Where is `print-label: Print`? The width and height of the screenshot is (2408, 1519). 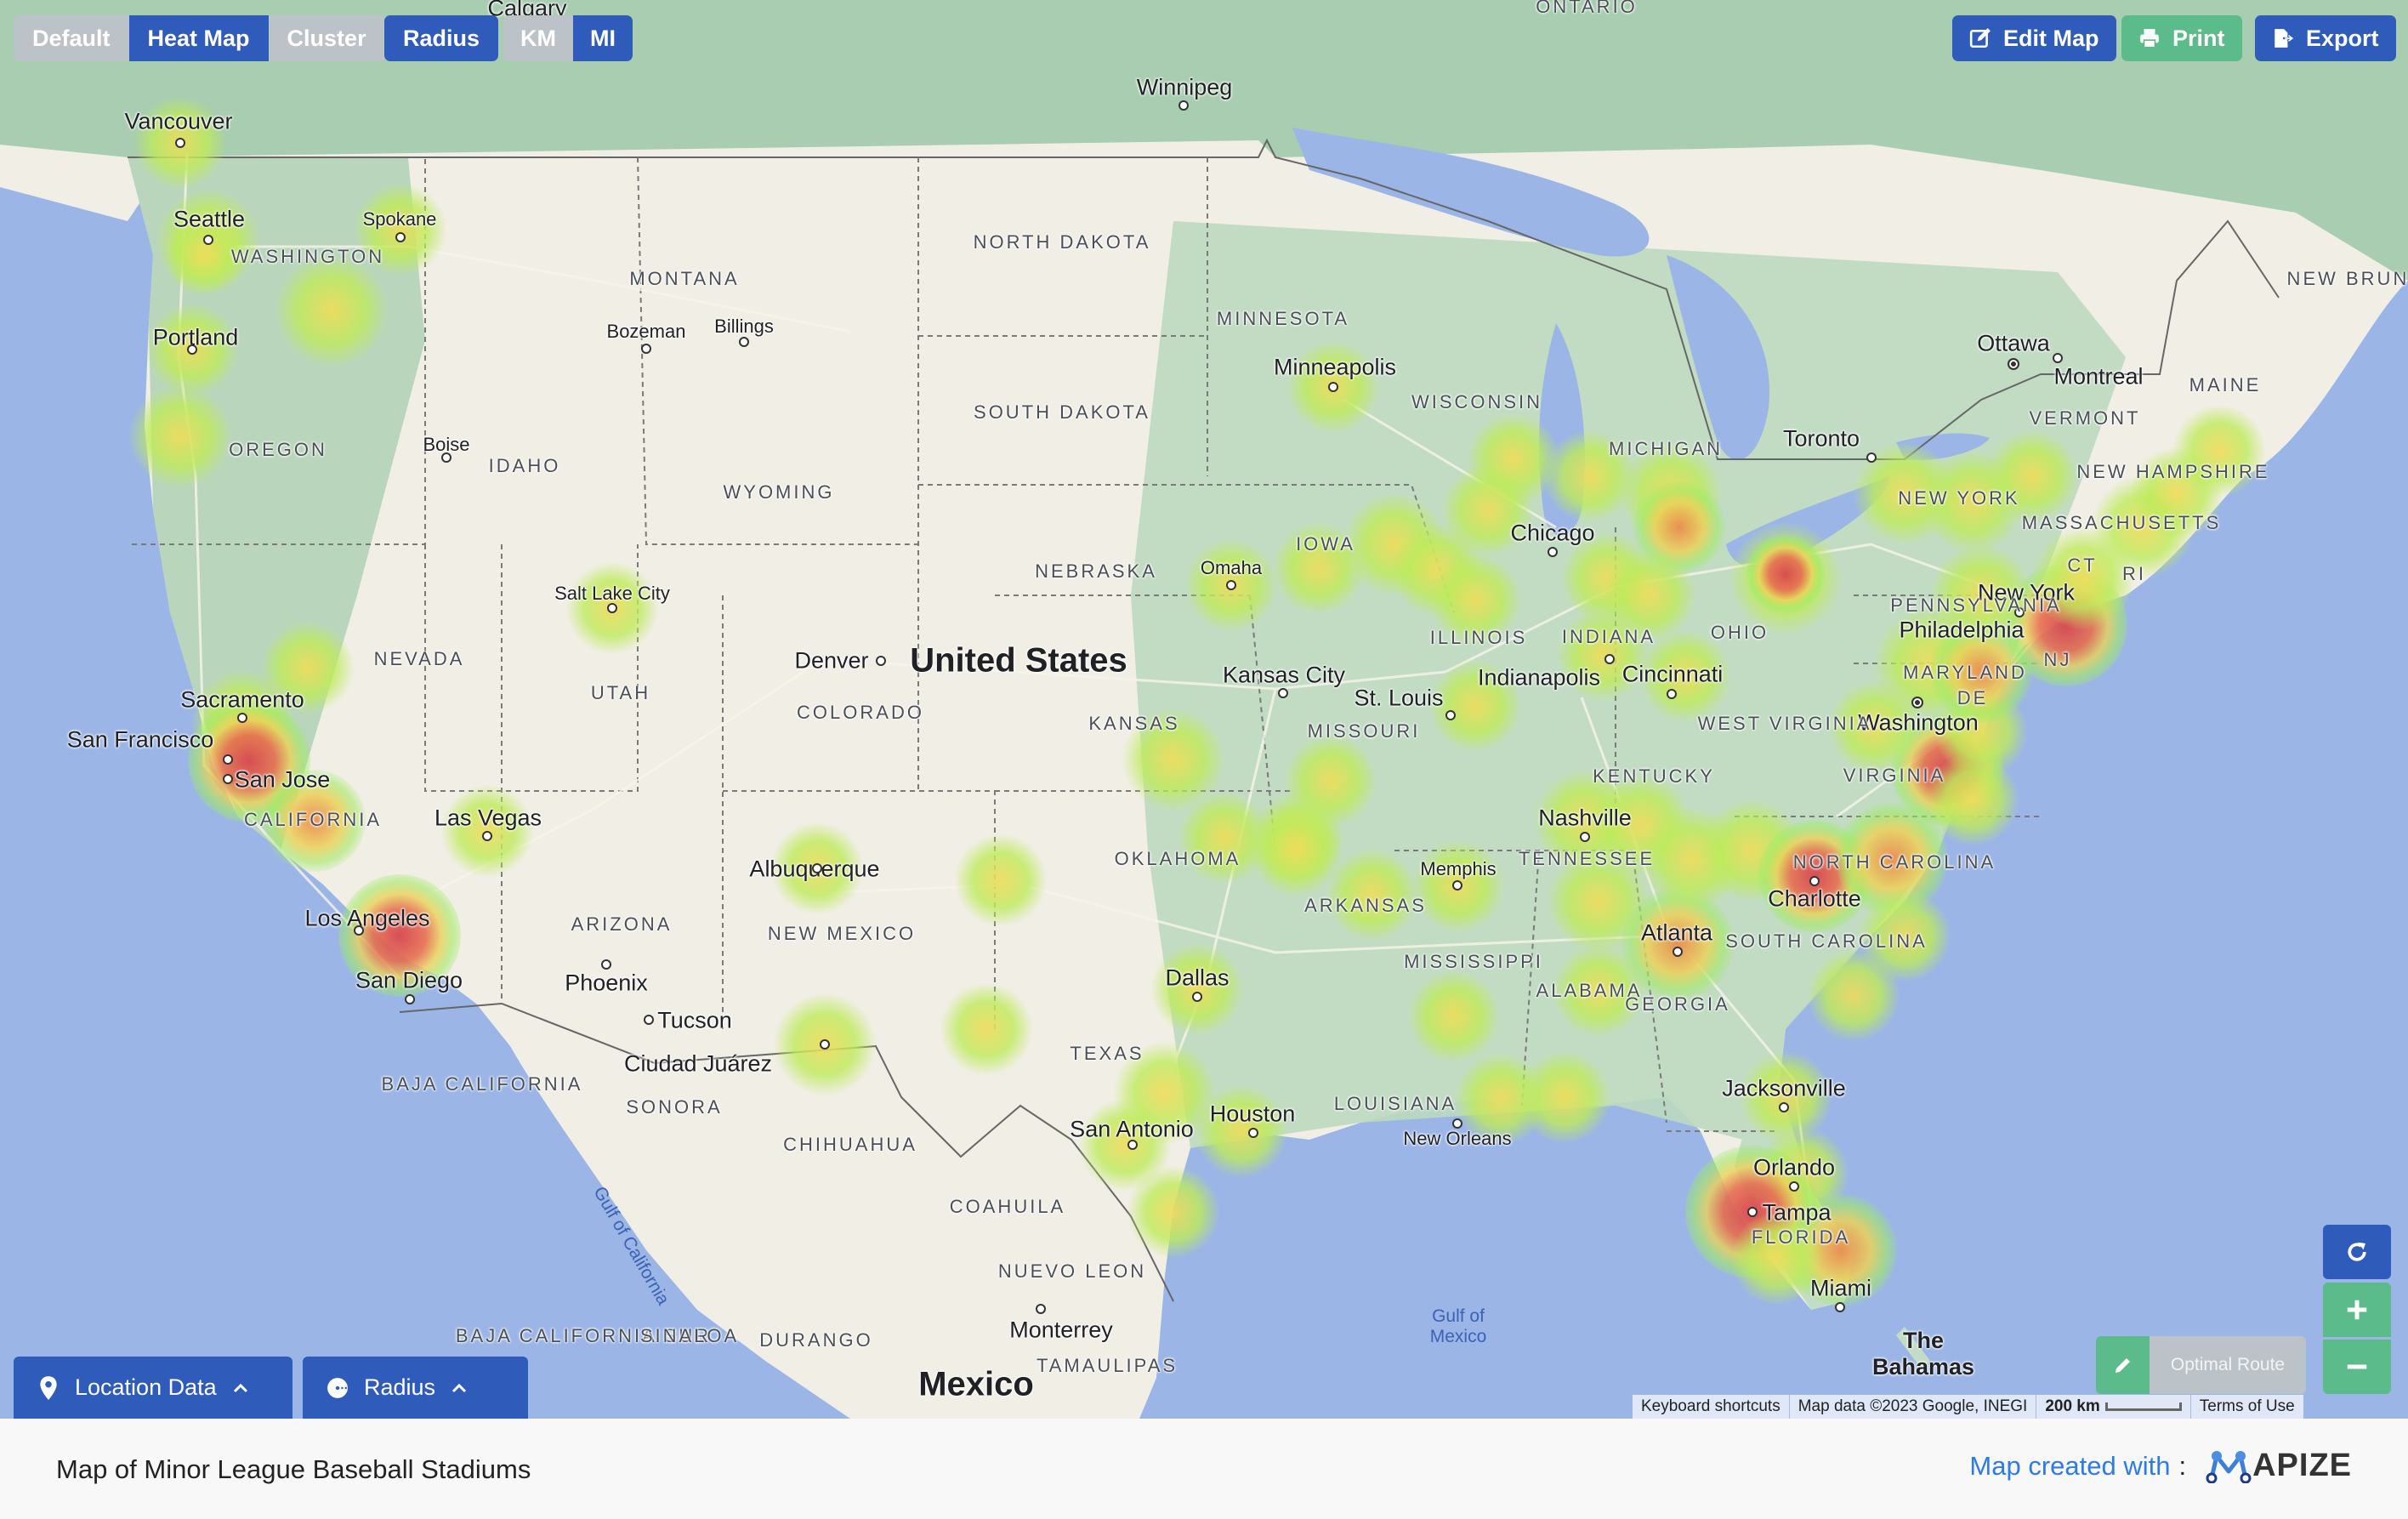
print-label: Print is located at coordinates (2198, 38).